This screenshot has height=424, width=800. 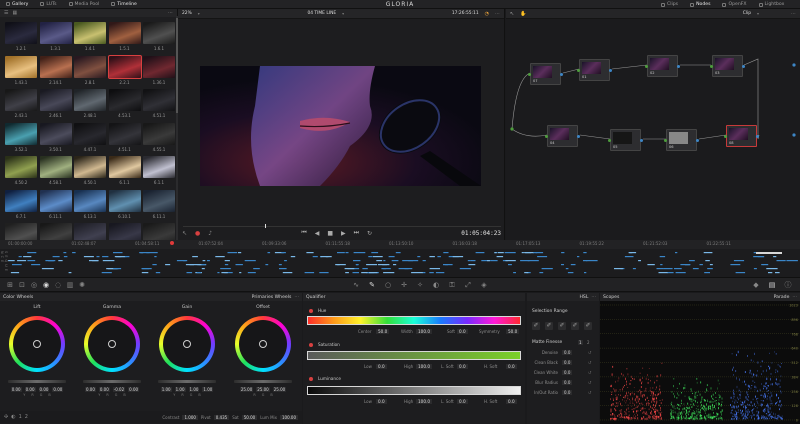 What do you see at coordinates (681, 140) in the screenshot?
I see `color-node: 06` at bounding box center [681, 140].